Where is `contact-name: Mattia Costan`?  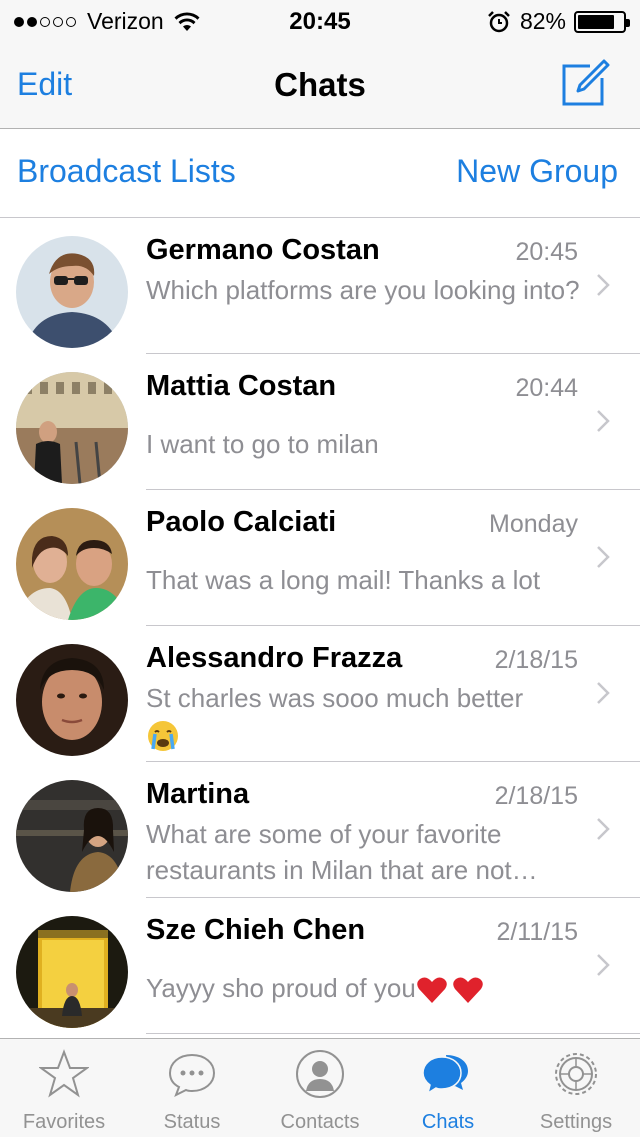
contact-name: Mattia Costan is located at coordinates (241, 386).